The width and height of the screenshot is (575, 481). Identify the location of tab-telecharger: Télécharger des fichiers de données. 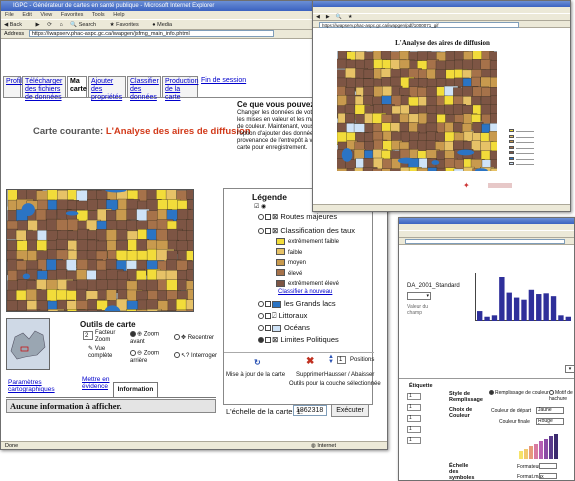
(44, 88).